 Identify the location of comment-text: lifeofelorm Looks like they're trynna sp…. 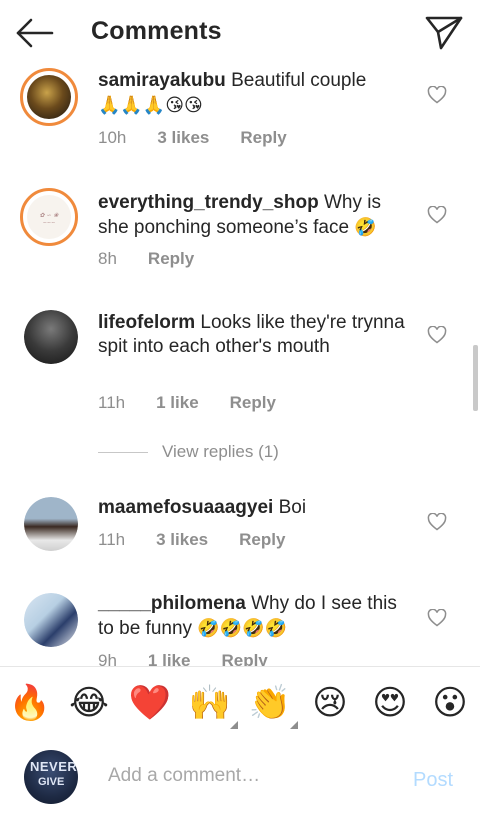
(254, 335).